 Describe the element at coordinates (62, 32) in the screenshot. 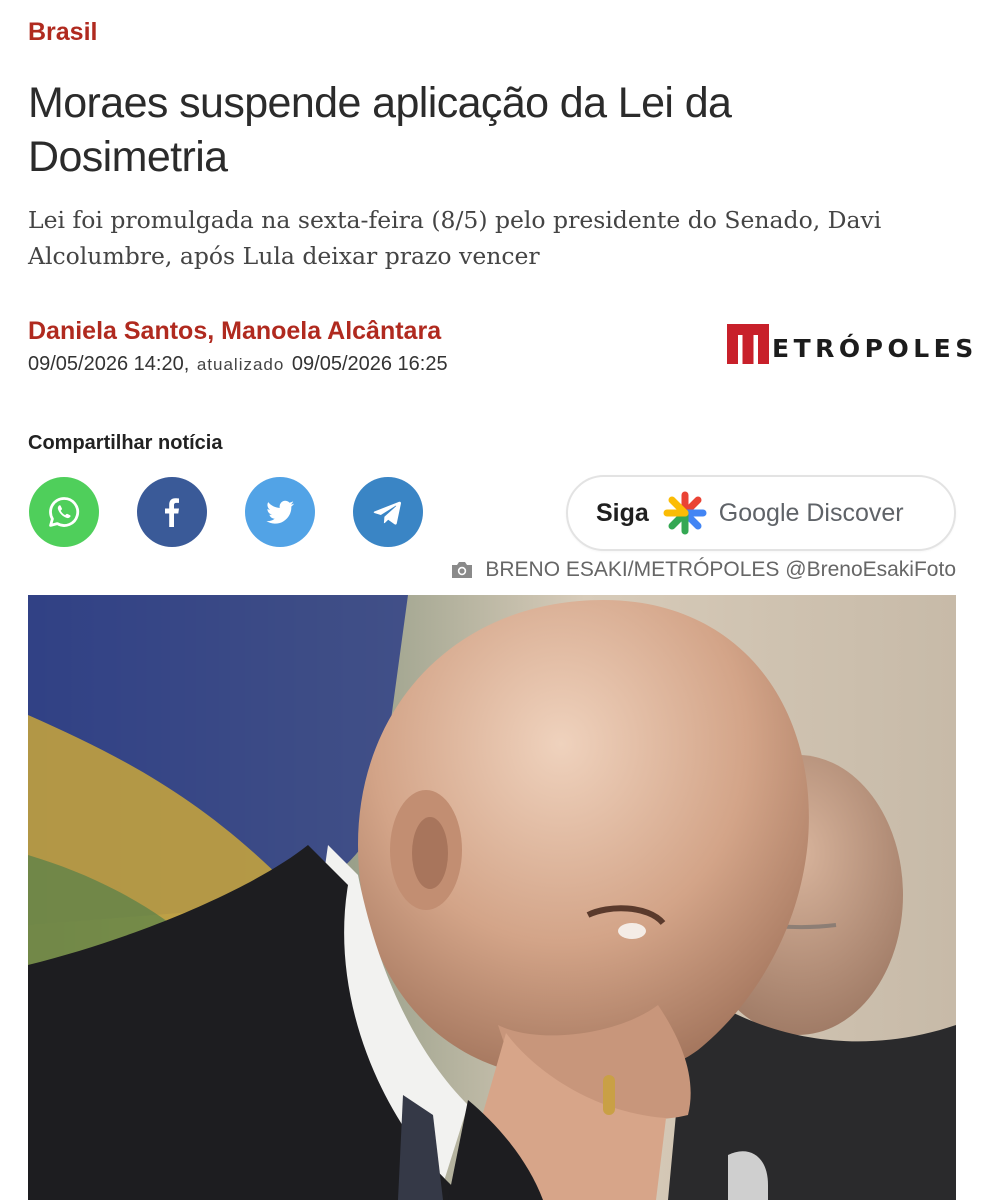

I see `section-link: Brasil` at that location.